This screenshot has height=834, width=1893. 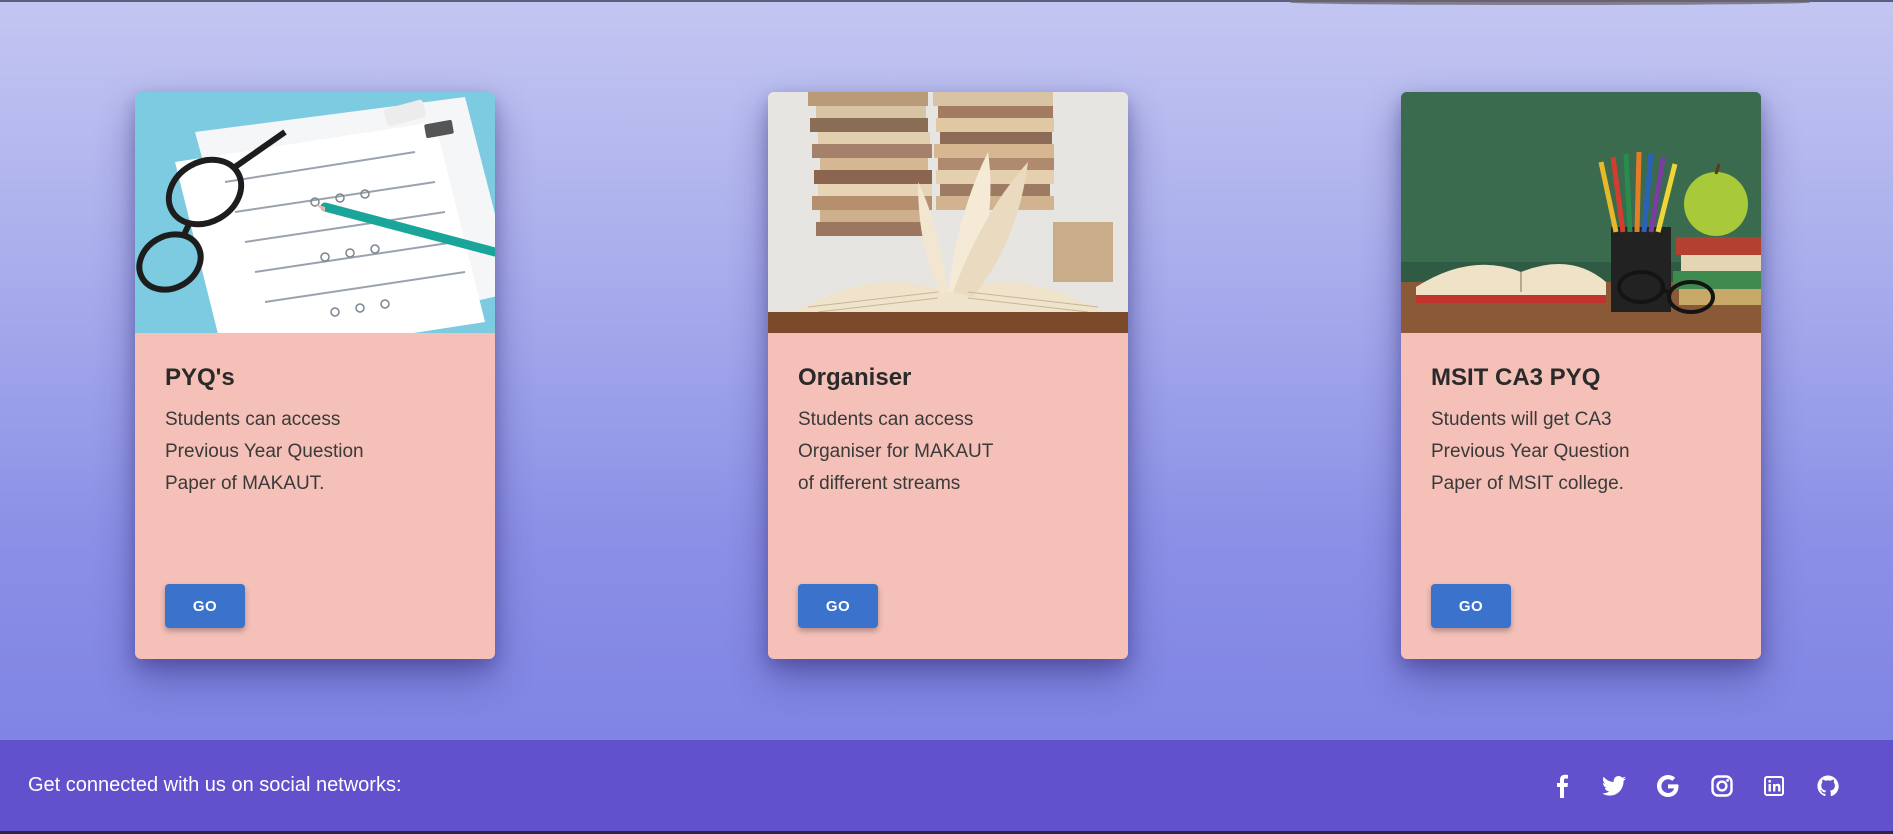 I want to click on card-title: MSIT CA3 PYQ, so click(x=1516, y=377).